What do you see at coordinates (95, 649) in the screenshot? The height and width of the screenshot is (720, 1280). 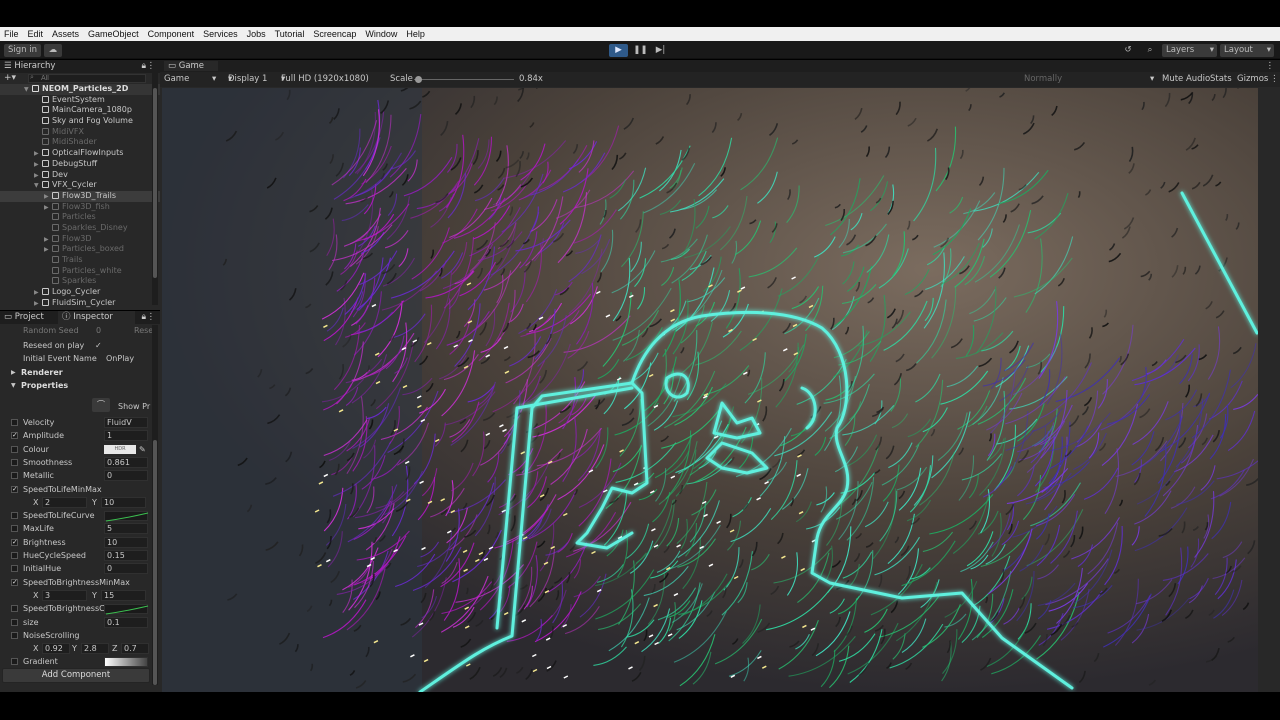 I see `vector-y-field: 2.8` at bounding box center [95, 649].